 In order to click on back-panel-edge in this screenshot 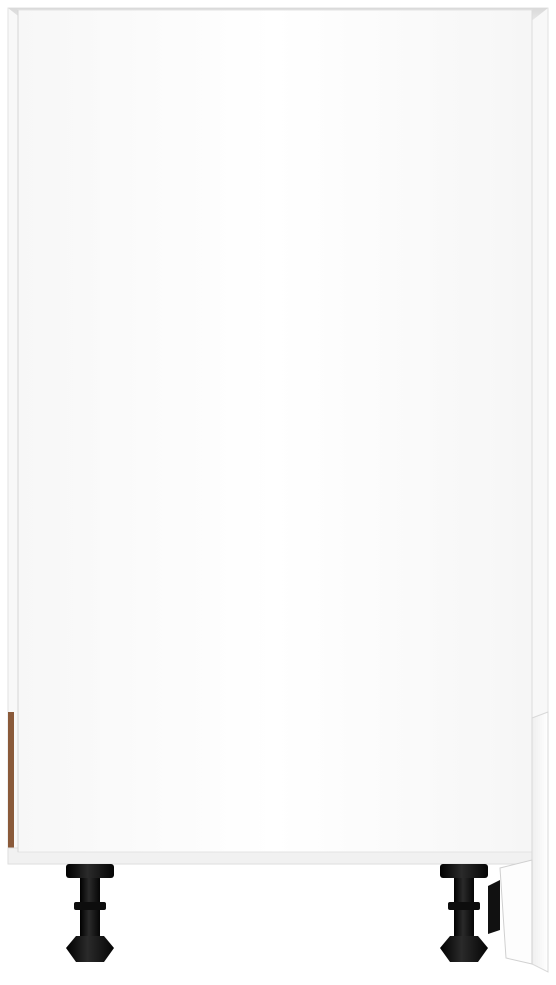, I will do `click(11, 782)`.